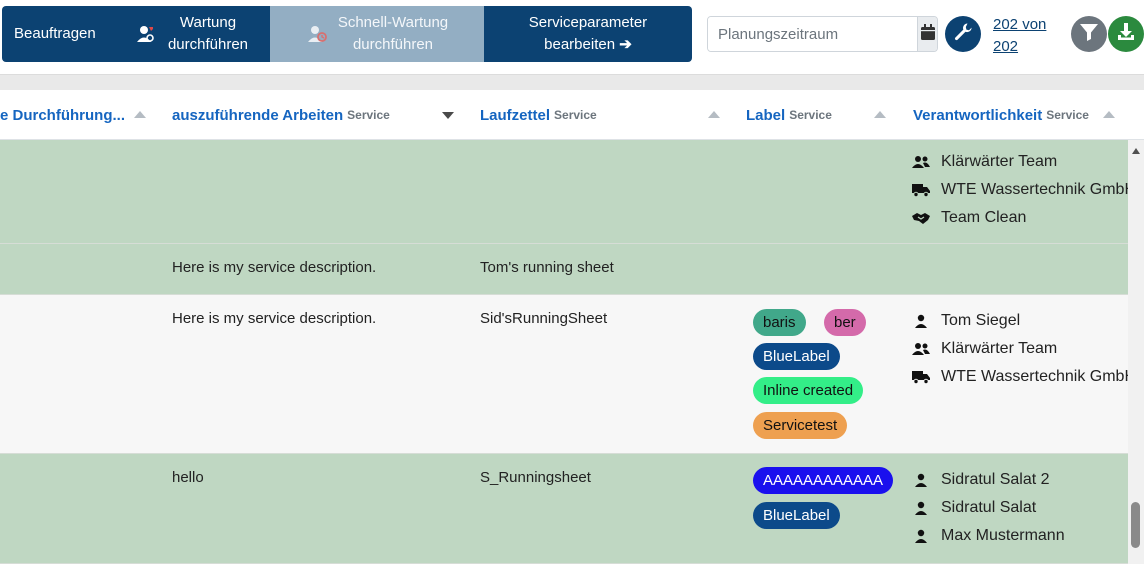 The image size is (1144, 564). I want to click on serviceparameter-bearbeiten-button: Serviceparameter bearbeiten ➔, so click(588, 34).